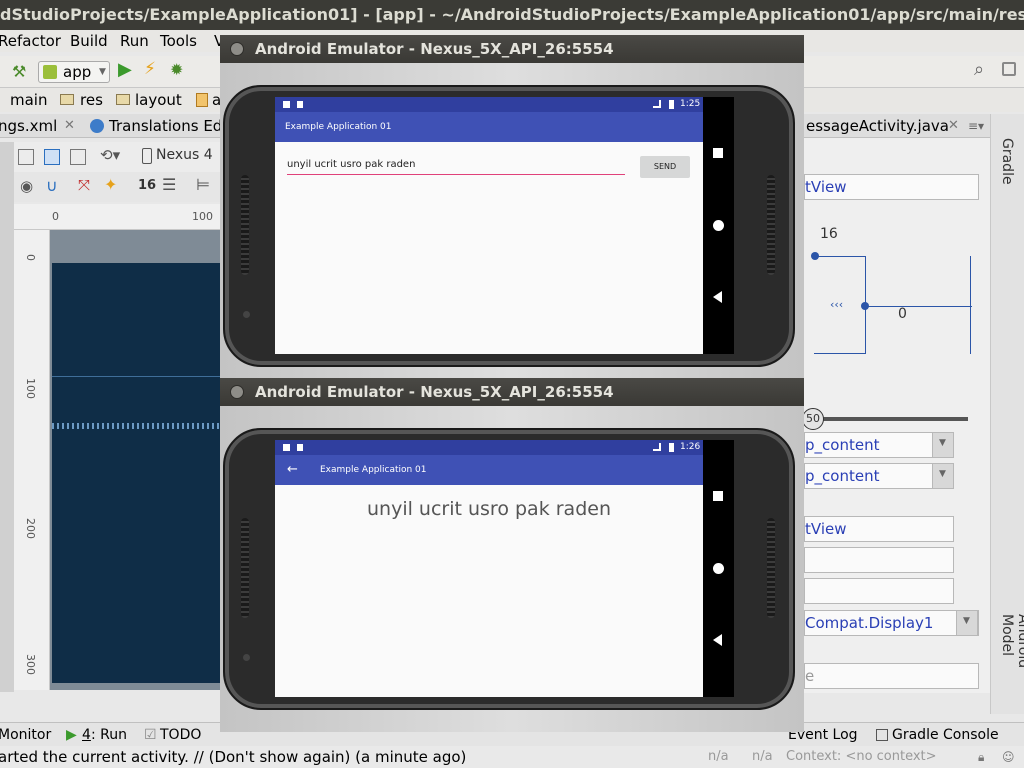 The width and height of the screenshot is (1024, 768). I want to click on breadcrumb-layout: layout, so click(158, 100).